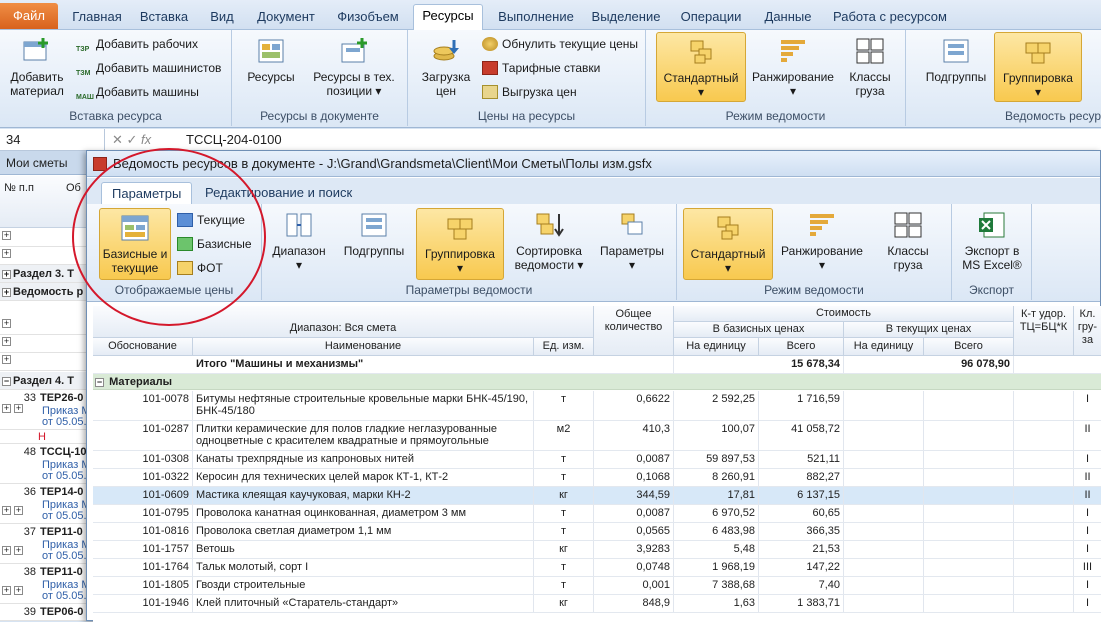  Describe the element at coordinates (716, 435) in the screenshot. I see `cell-pu: 100,07` at that location.